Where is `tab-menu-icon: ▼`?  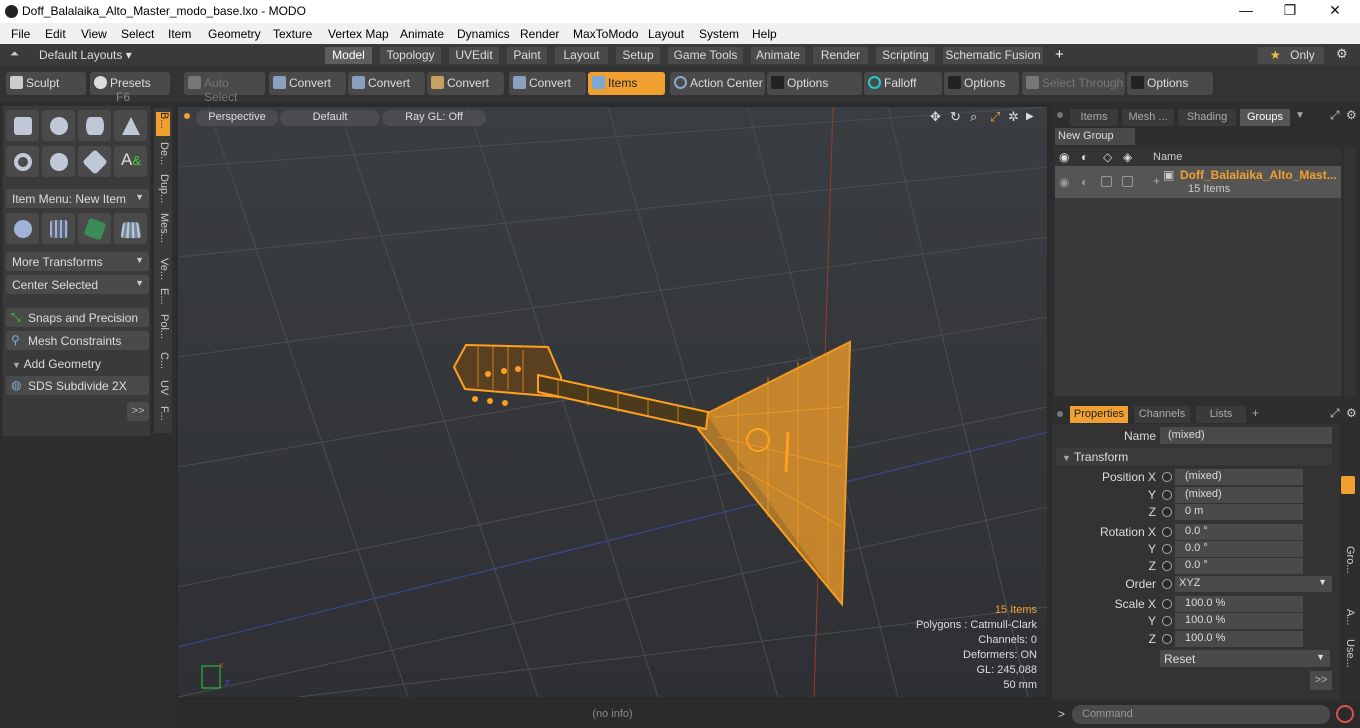
tab-menu-icon: ▼ is located at coordinates (1300, 115).